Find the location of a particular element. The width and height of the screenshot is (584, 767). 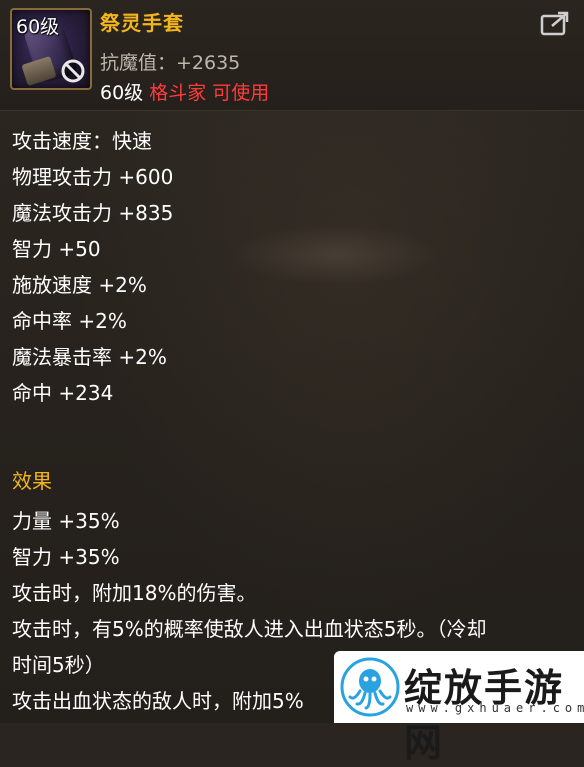

item-requirement: 60级 格斗家 可使用 is located at coordinates (184, 91).